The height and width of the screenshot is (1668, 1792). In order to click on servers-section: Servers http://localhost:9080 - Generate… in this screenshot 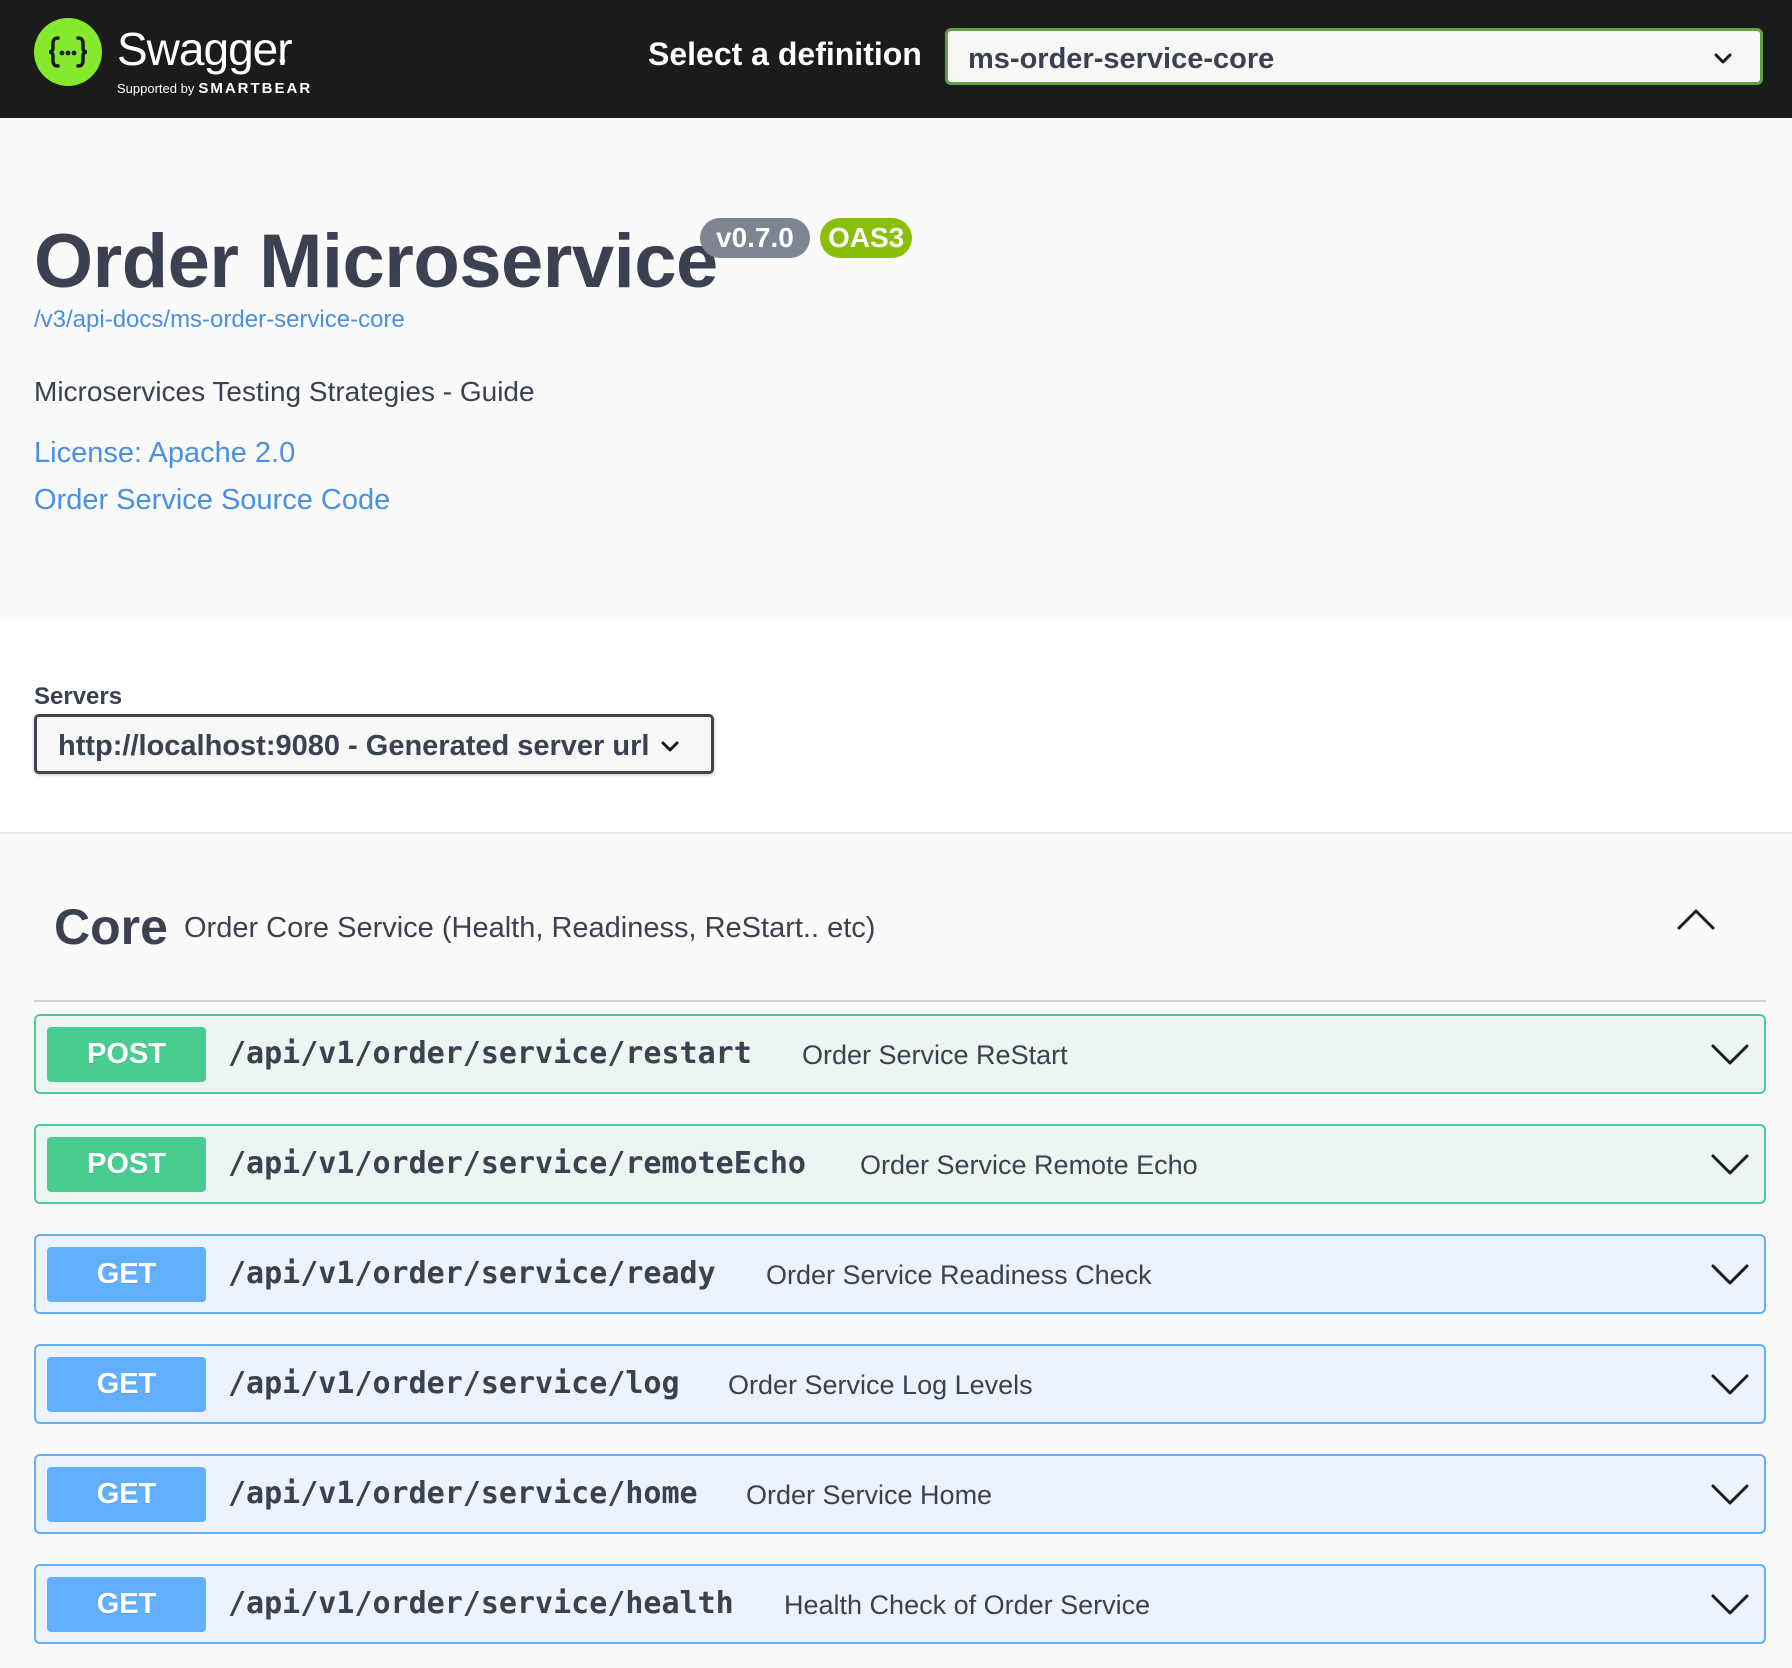, I will do `click(896, 727)`.